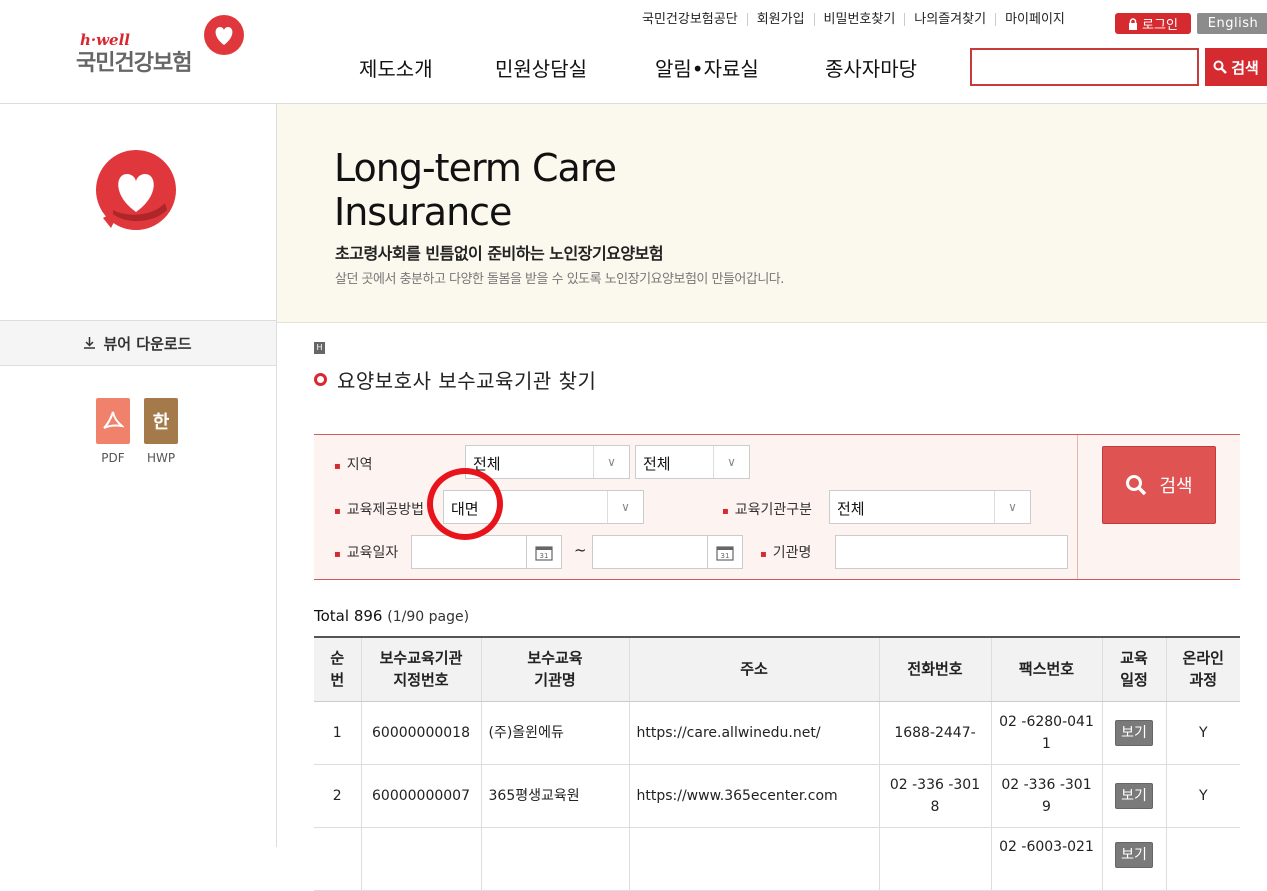 This screenshot has height=891, width=1267. Describe the element at coordinates (499, 253) in the screenshot. I see `banner-subtitle: 초고령사회를 빈틈없이 준비하는 노인장기요양보험` at that location.